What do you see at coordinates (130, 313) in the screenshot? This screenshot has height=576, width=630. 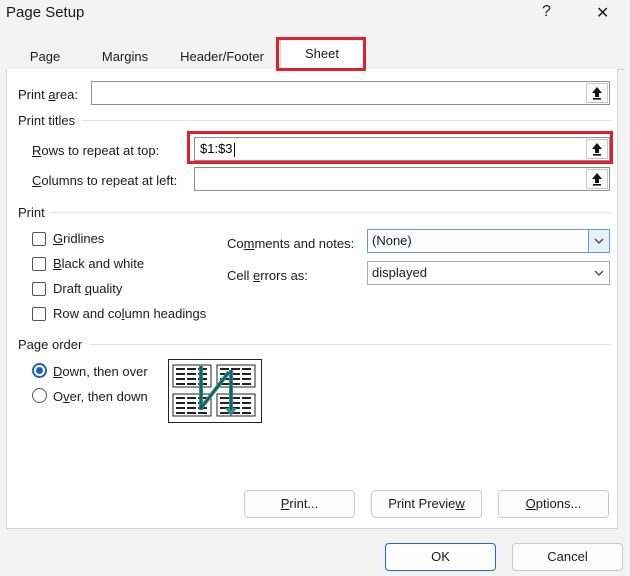 I see `row-column-headings-label: Row and column headings` at bounding box center [130, 313].